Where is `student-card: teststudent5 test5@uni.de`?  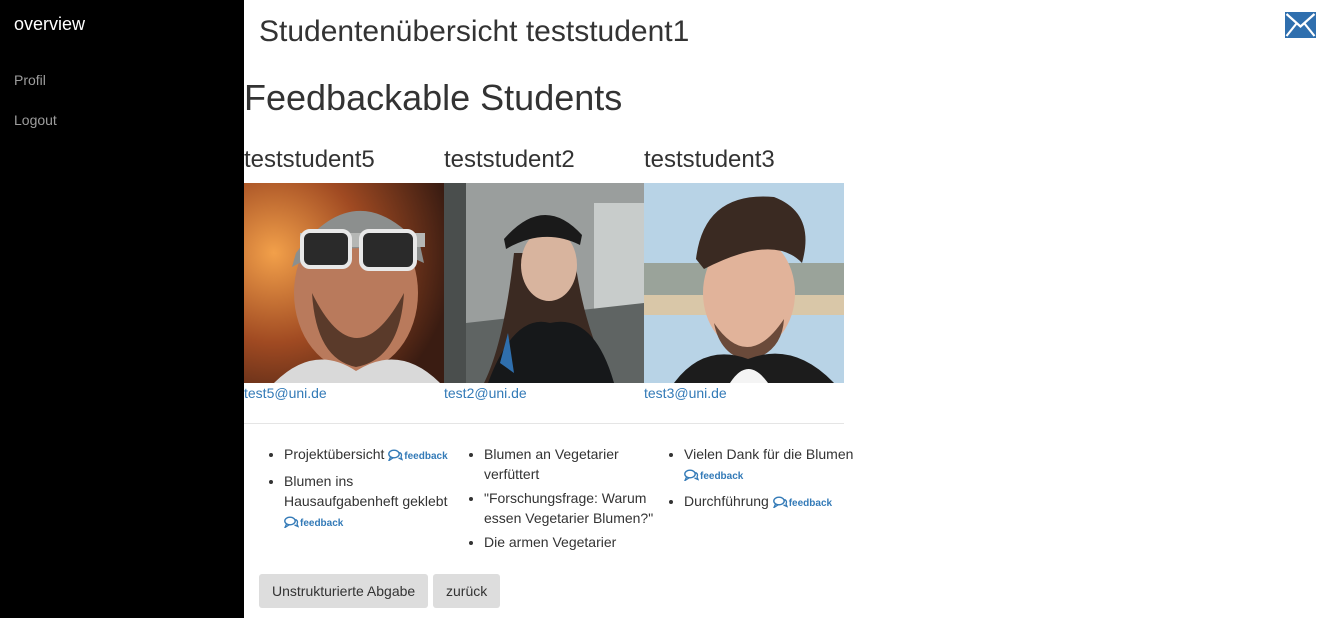 student-card: teststudent5 test5@uni.de is located at coordinates (344, 272).